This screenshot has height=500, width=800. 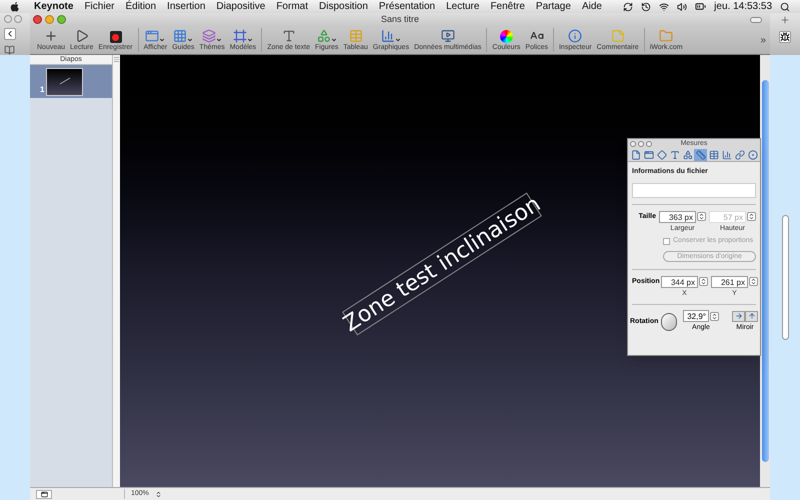 What do you see at coordinates (241, 7) in the screenshot?
I see `menu-item: Diapositive` at bounding box center [241, 7].